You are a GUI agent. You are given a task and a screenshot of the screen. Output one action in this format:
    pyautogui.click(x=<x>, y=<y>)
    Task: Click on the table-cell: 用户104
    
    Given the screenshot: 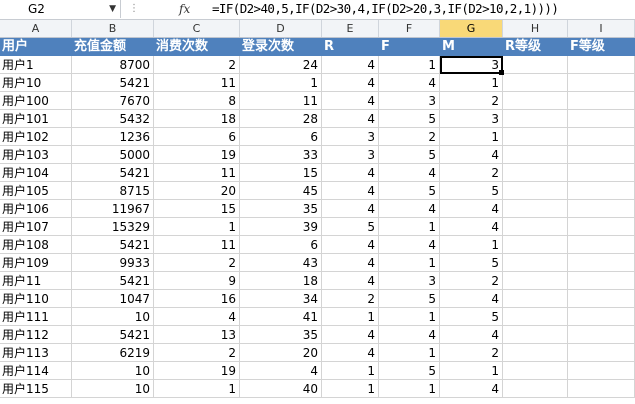 What is the action you would take?
    pyautogui.click(x=36, y=173)
    